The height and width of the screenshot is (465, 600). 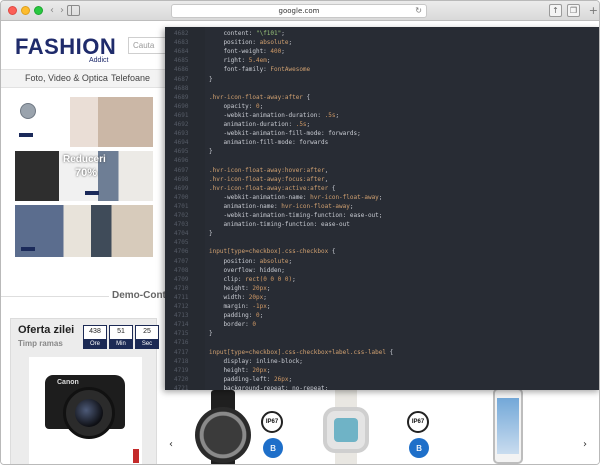 What do you see at coordinates (273, 448) in the screenshot?
I see `bluetooth-icon: ʙ` at bounding box center [273, 448].